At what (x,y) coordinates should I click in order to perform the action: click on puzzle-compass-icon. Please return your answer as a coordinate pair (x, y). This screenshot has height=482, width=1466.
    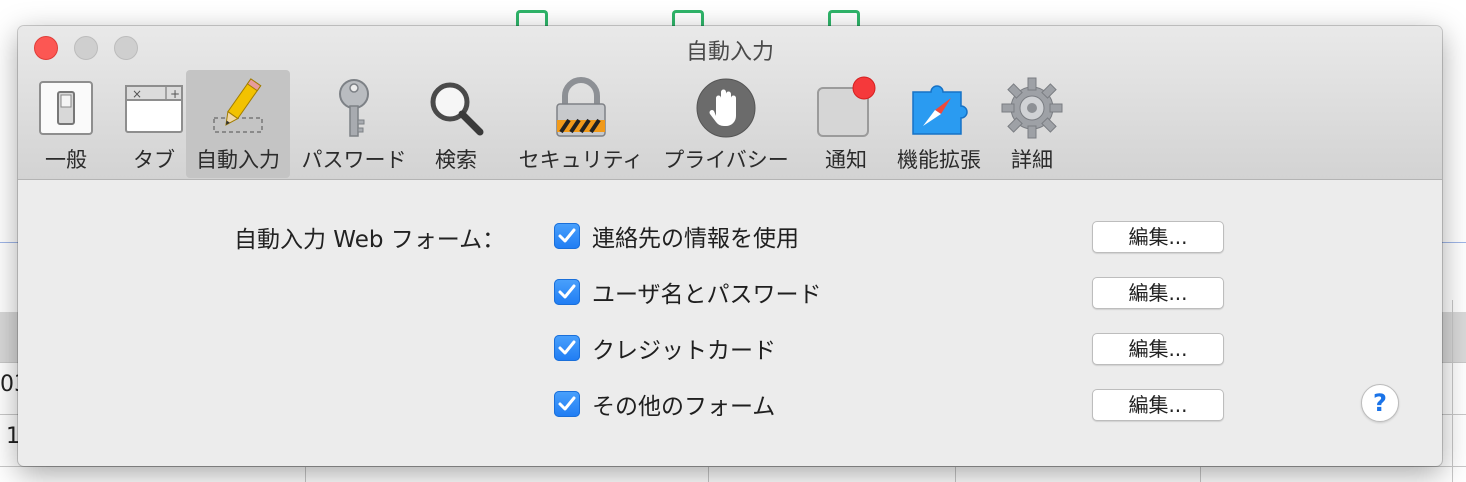
    Looking at the image, I should click on (940, 110).